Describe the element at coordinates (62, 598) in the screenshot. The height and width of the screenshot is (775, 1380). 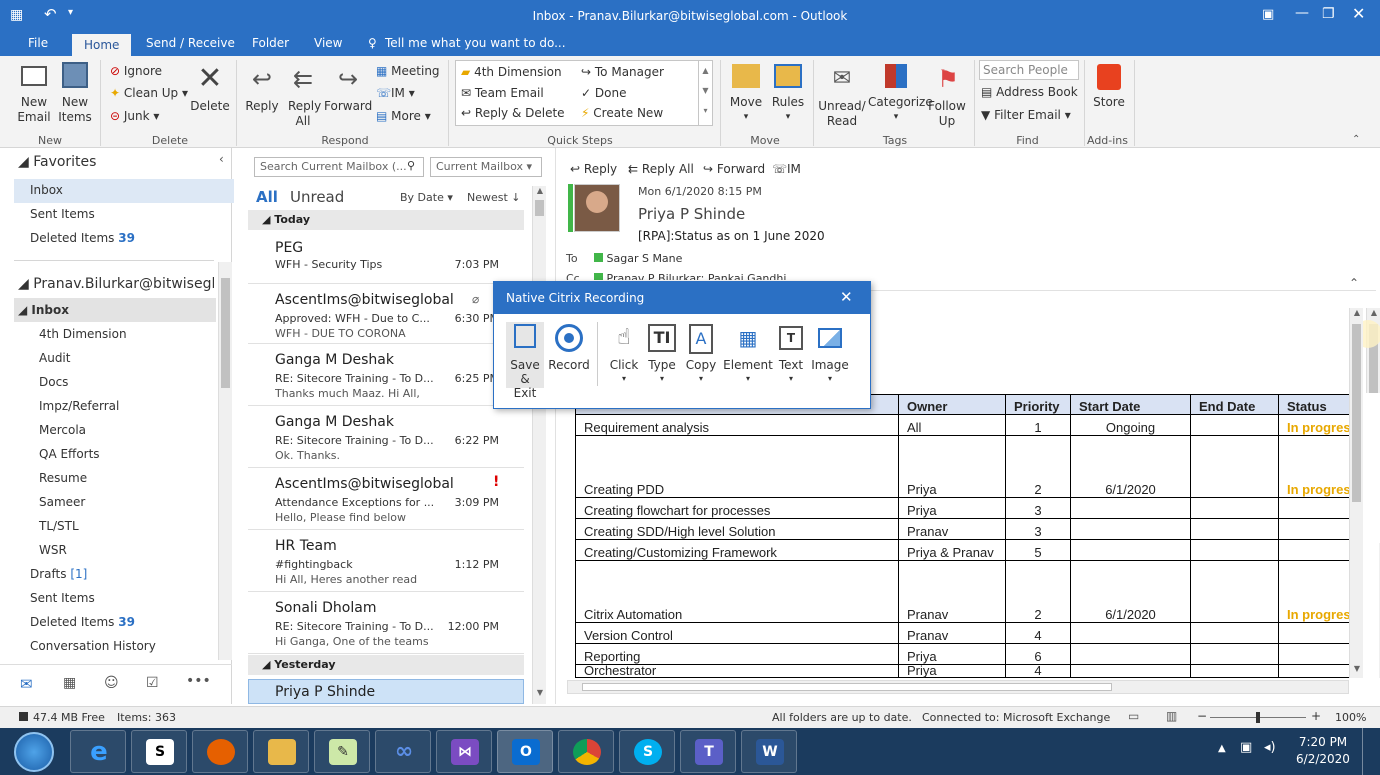
I see `folder-sent-items: Sent Items` at that location.